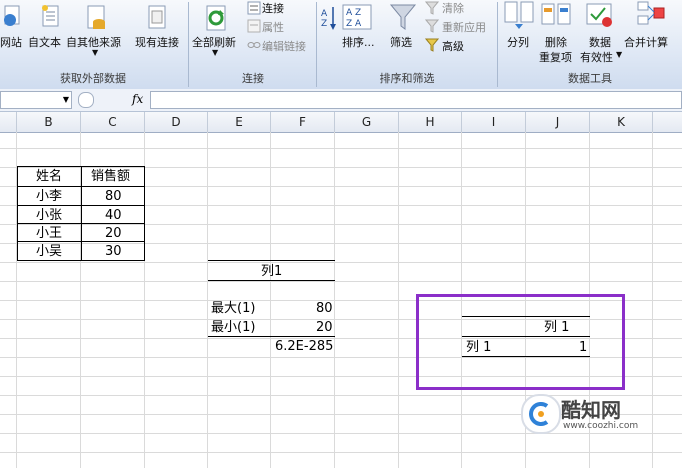 This screenshot has width=682, height=468. I want to click on formula-input, so click(416, 100).